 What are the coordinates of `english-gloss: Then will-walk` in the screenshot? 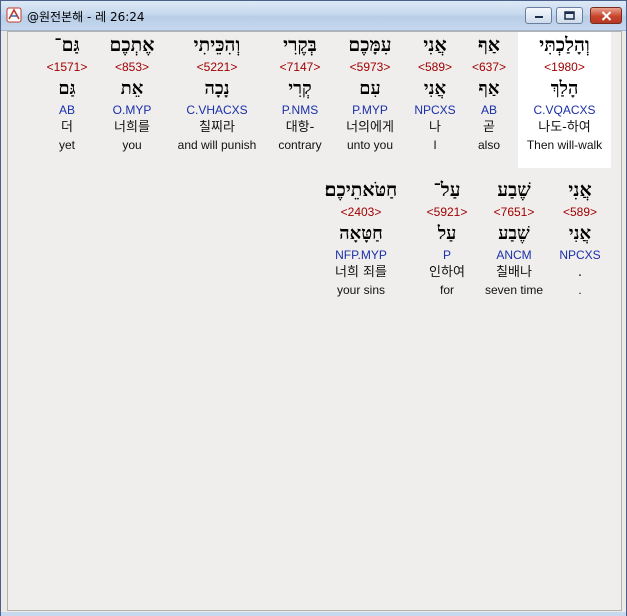 It's located at (564, 145).